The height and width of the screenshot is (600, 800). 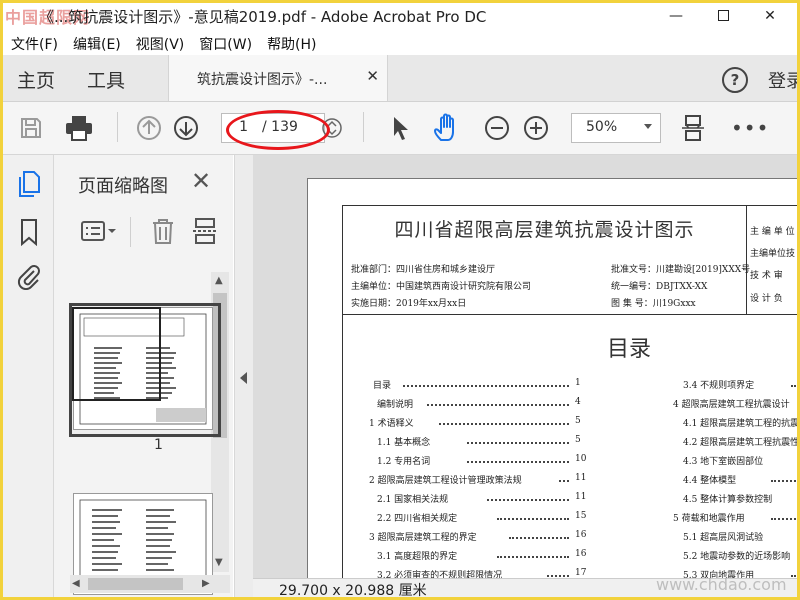 What do you see at coordinates (723, 536) in the screenshot?
I see `toc-entry: 5.1 超高层风洞试验` at bounding box center [723, 536].